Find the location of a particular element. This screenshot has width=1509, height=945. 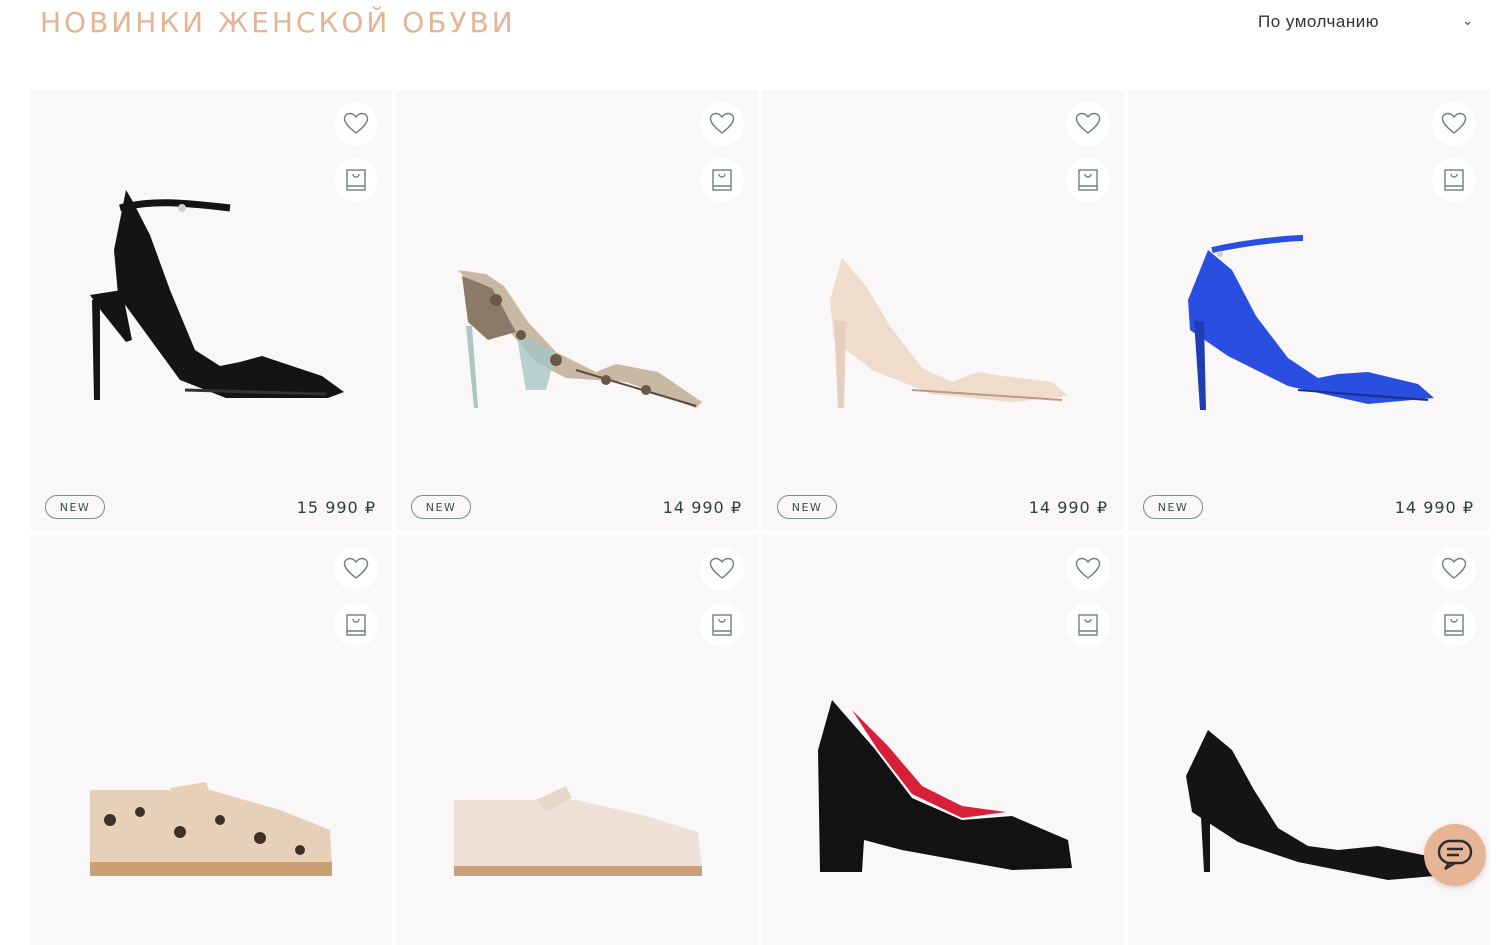

chat-button is located at coordinates (1455, 855).